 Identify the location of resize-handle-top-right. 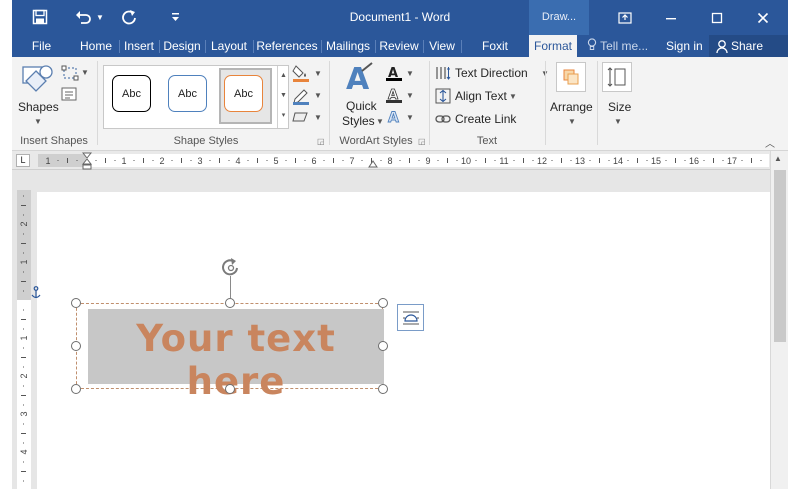
(383, 303).